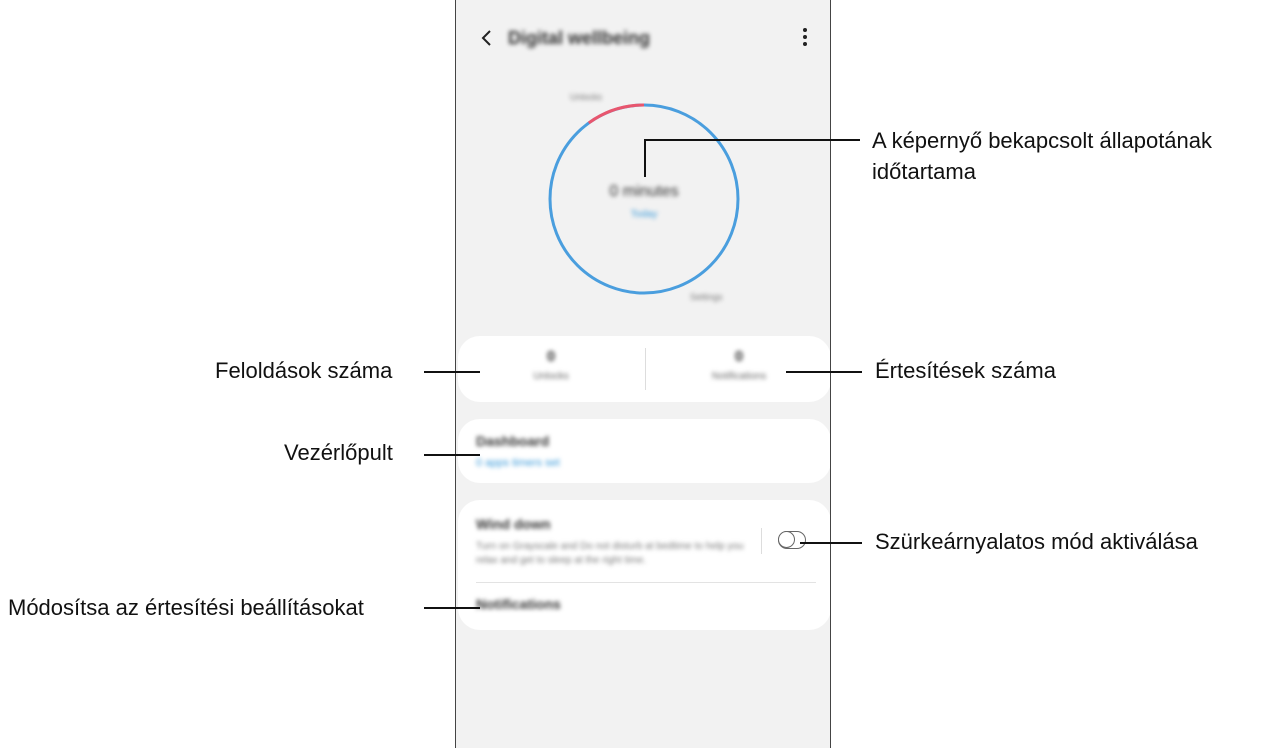 The height and width of the screenshot is (748, 1280). What do you see at coordinates (739, 356) in the screenshot?
I see `notifications-value: 0` at bounding box center [739, 356].